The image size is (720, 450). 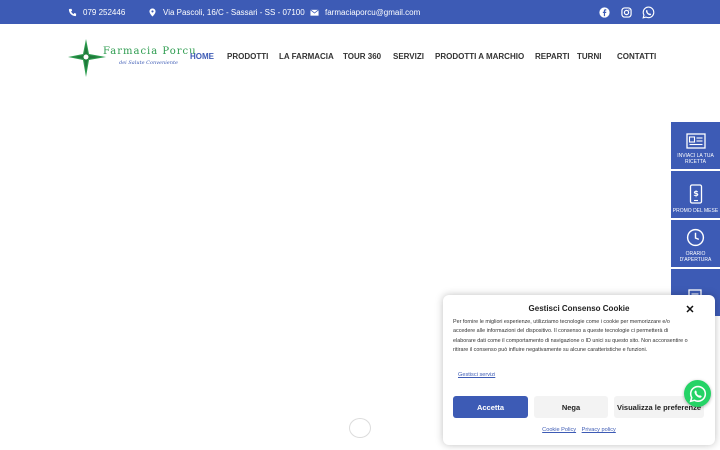 I want to click on nav-servizi: SERVIZI, so click(x=408, y=56).